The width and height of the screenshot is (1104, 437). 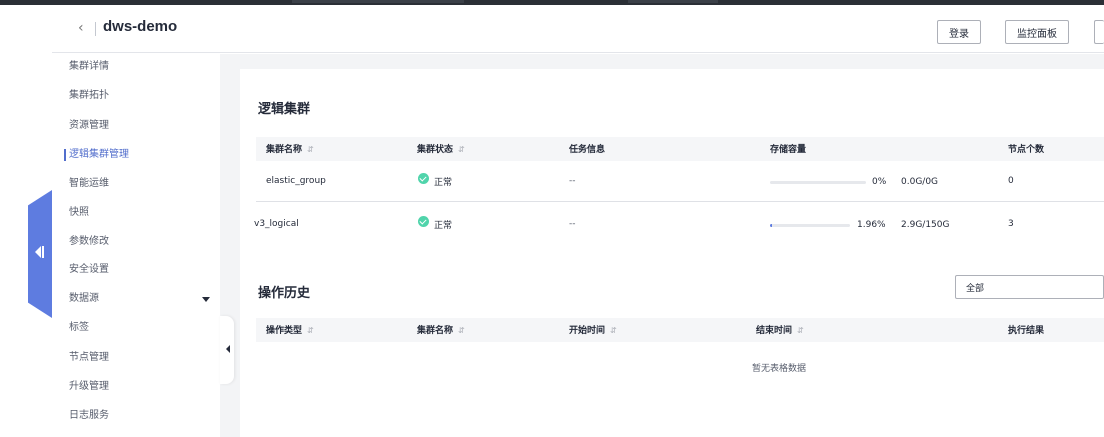 I want to click on sidebar-item-data-source: 数据源, so click(x=84, y=299).